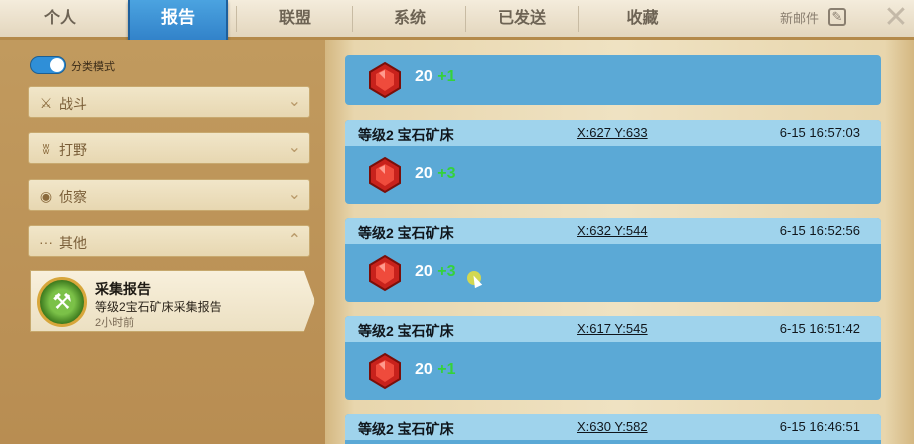 The height and width of the screenshot is (444, 914). I want to click on report-subtitle: 等级2宝石矿床采集报告, so click(158, 307).